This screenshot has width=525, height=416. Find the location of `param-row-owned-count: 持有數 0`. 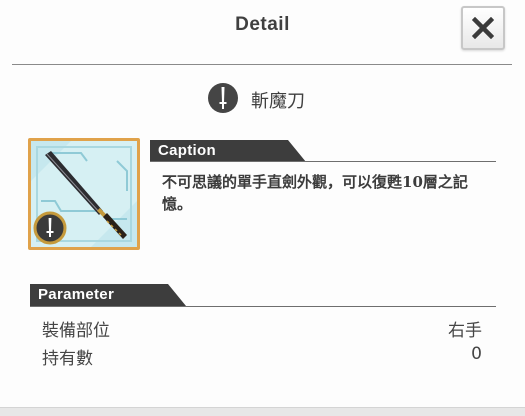

param-row-owned-count: 持有數 0 is located at coordinates (262, 357).